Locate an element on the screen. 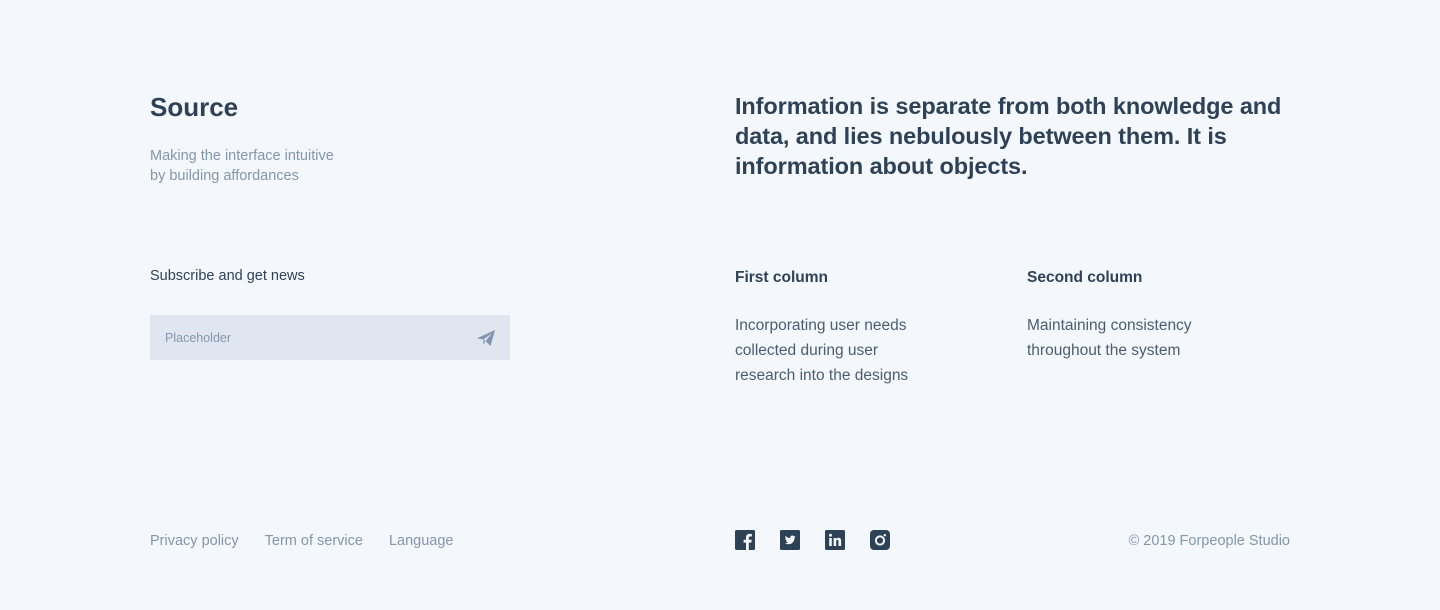 This screenshot has height=610, width=1440. linkedin-link is located at coordinates (835, 540).